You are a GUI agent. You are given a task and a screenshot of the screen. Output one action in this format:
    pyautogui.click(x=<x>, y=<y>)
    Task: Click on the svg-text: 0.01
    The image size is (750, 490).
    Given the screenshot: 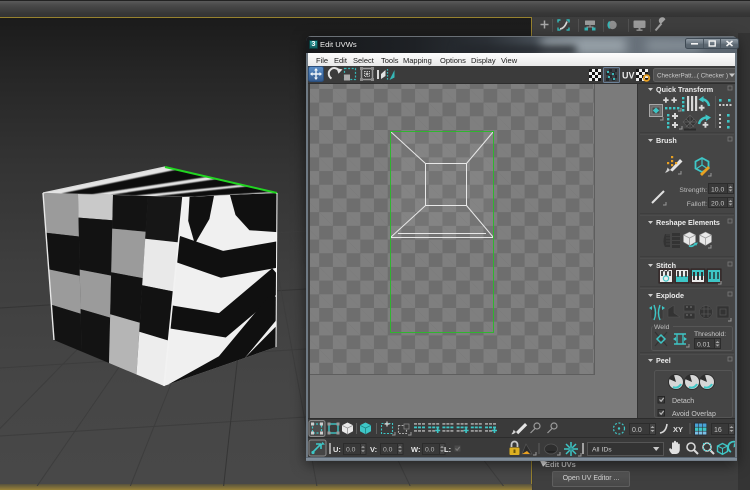 What is the action you would take?
    pyautogui.click(x=703, y=345)
    